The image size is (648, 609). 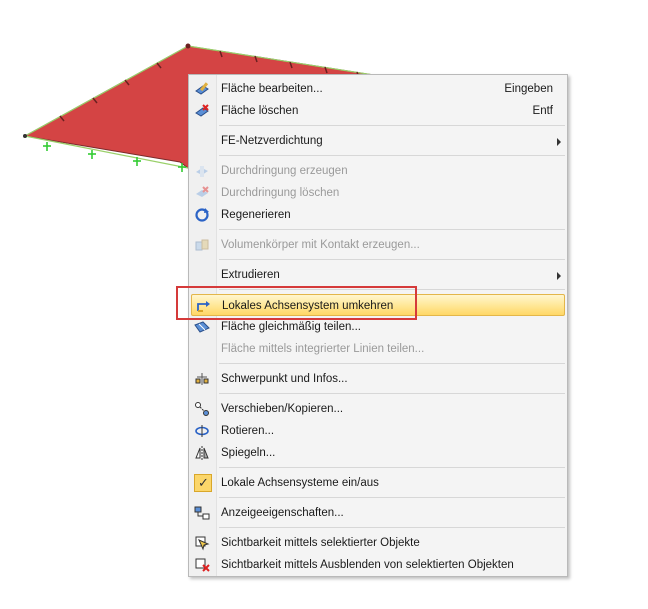 What do you see at coordinates (202, 215) in the screenshot?
I see `regenerate-icon` at bounding box center [202, 215].